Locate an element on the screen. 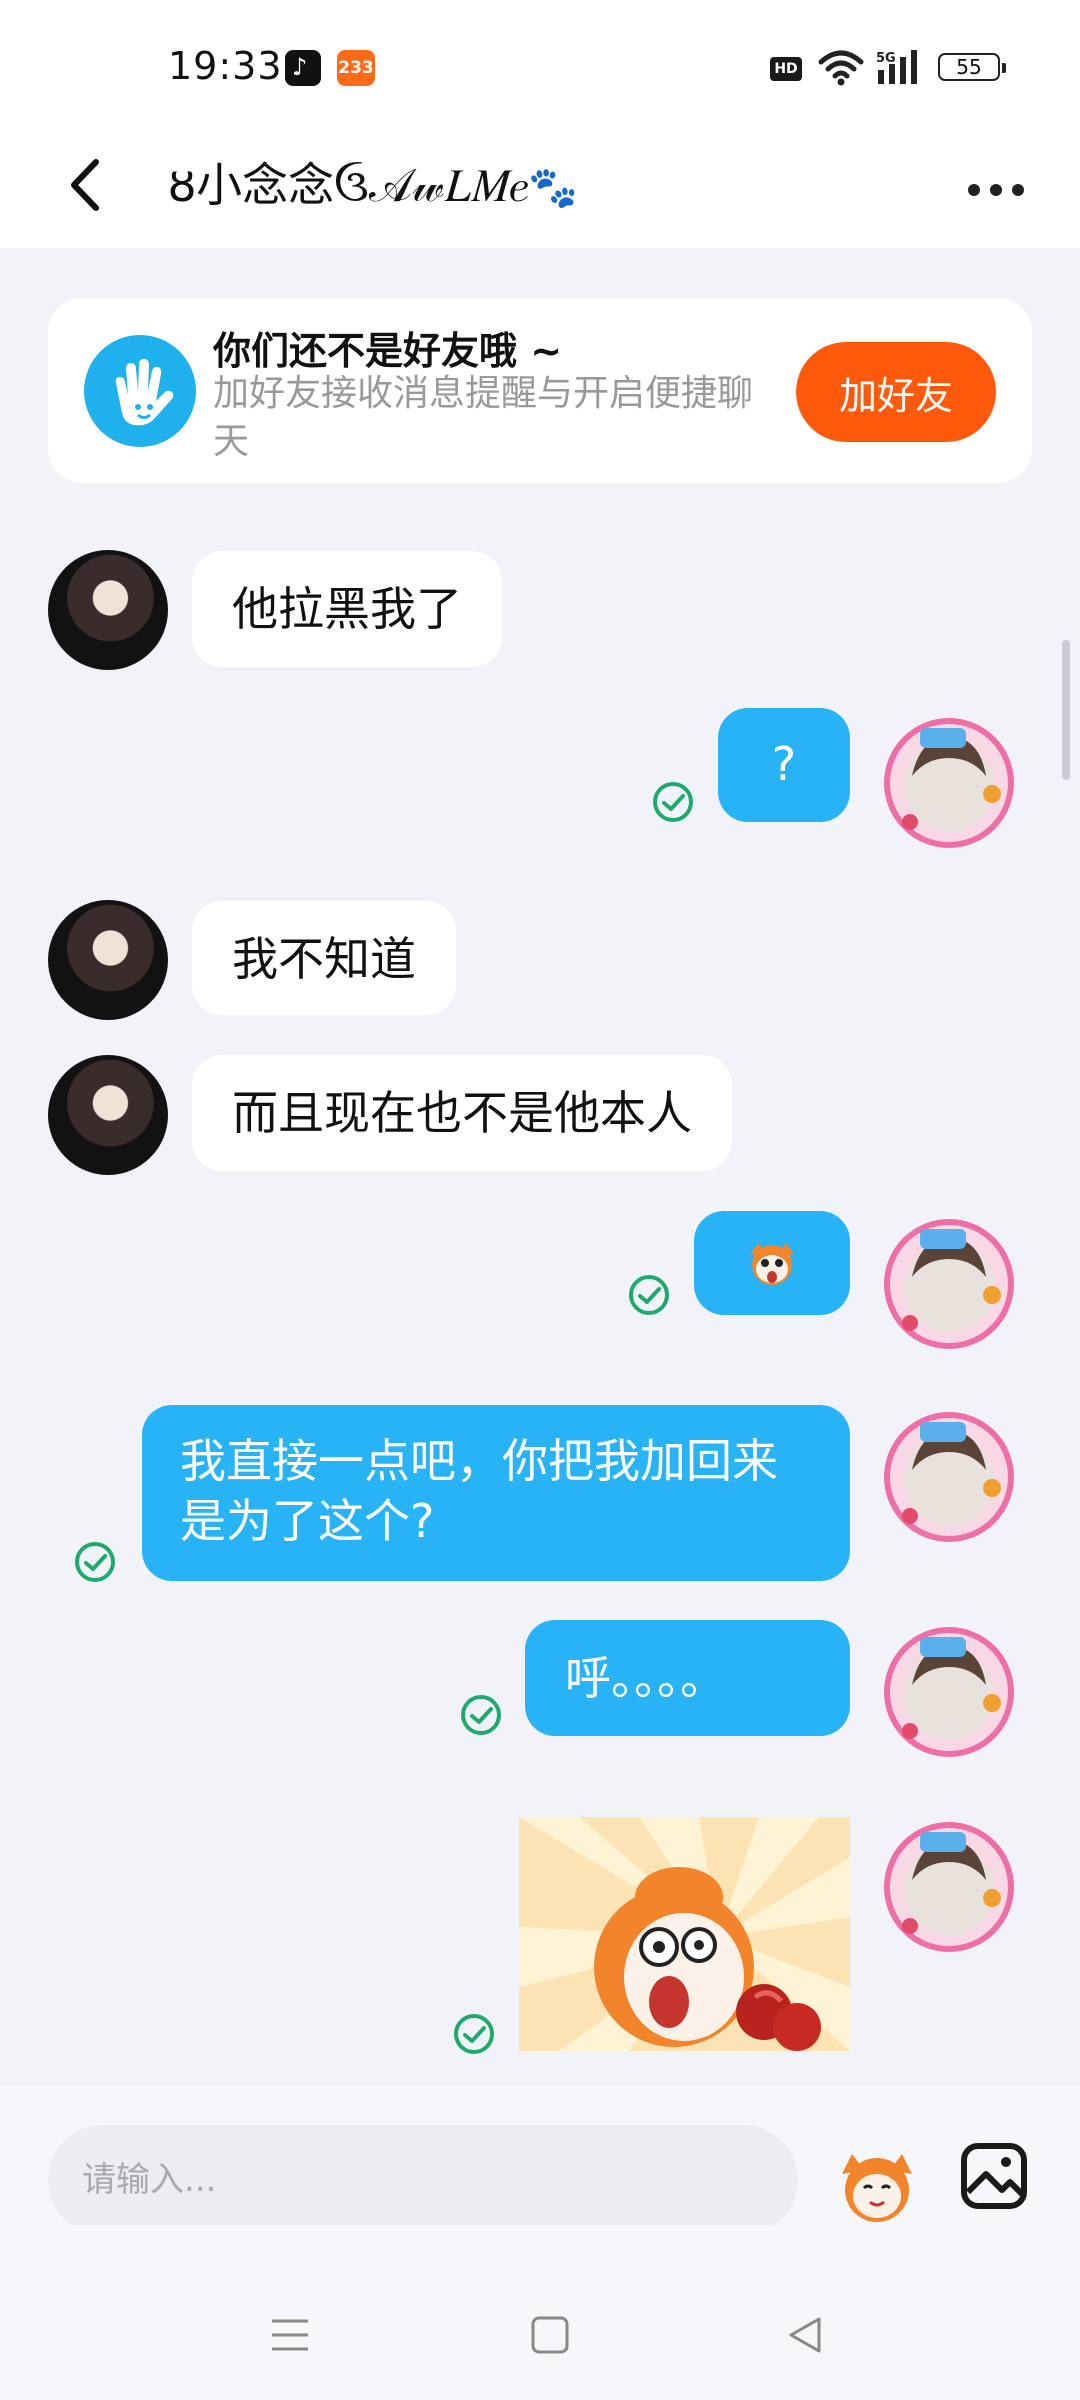 Image resolution: width=1080 pixels, height=2400 pixels. sticker-image is located at coordinates (684, 1934).